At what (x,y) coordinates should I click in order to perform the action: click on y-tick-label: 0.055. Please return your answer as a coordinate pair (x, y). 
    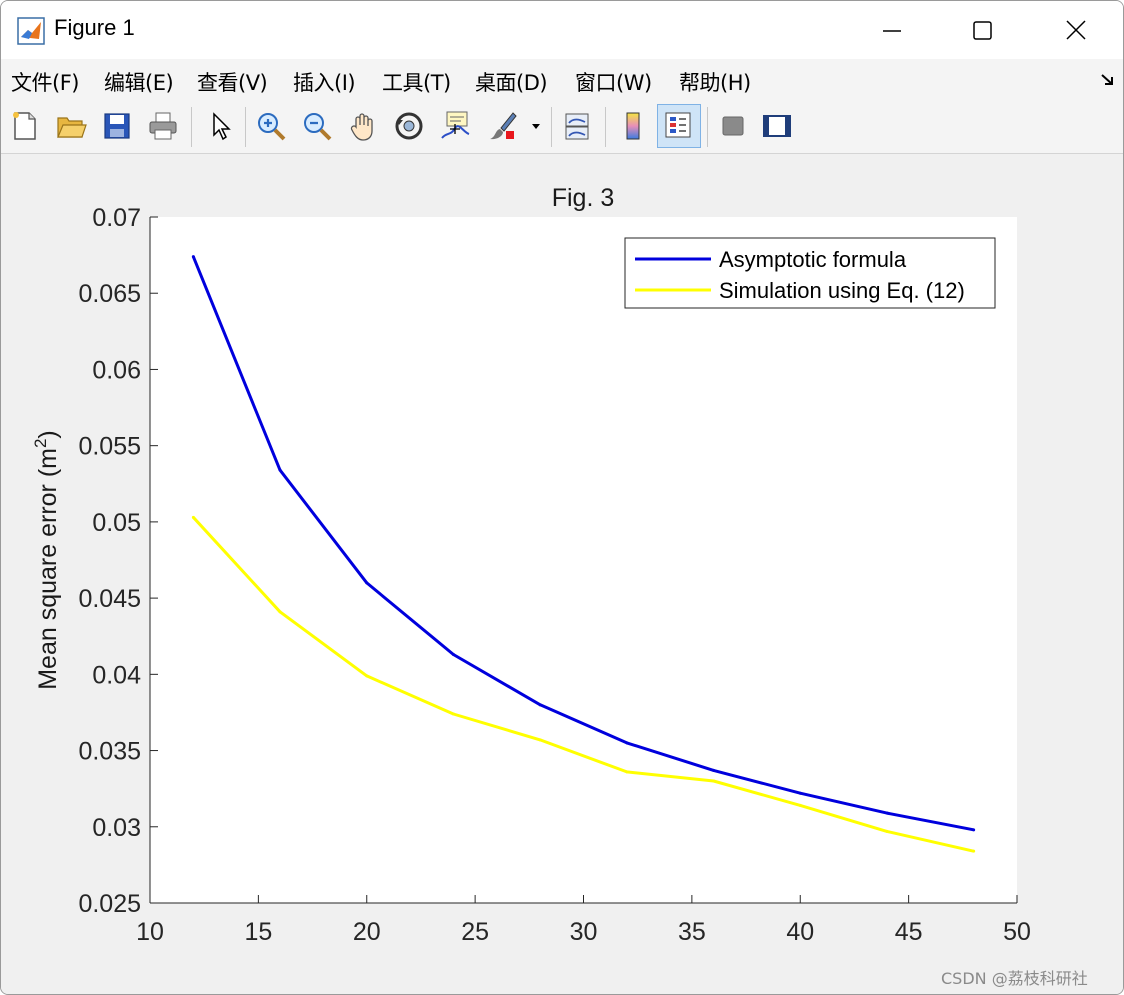
    Looking at the image, I should click on (109, 447).